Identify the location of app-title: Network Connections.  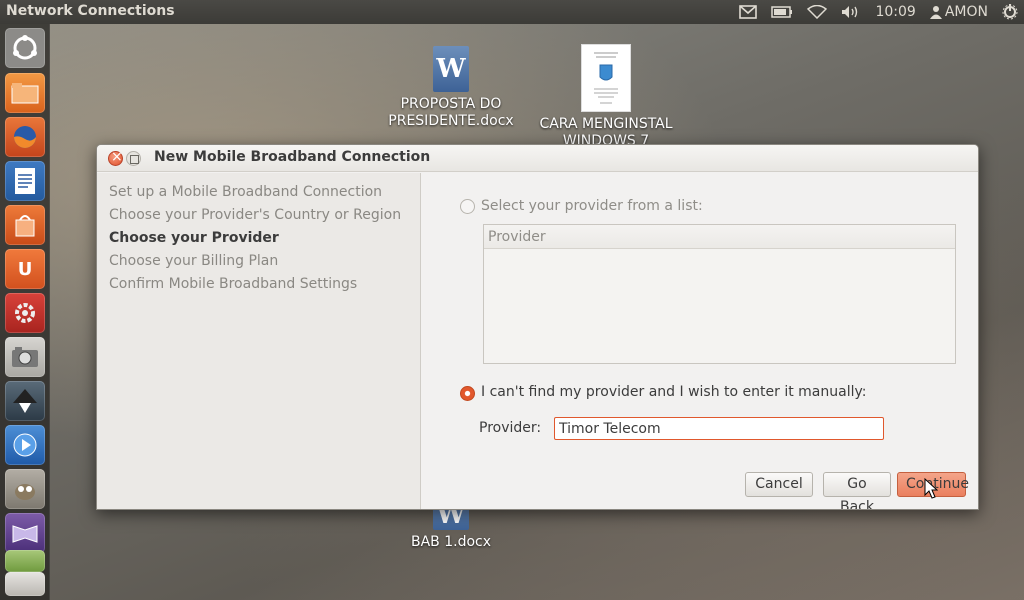
(90, 11).